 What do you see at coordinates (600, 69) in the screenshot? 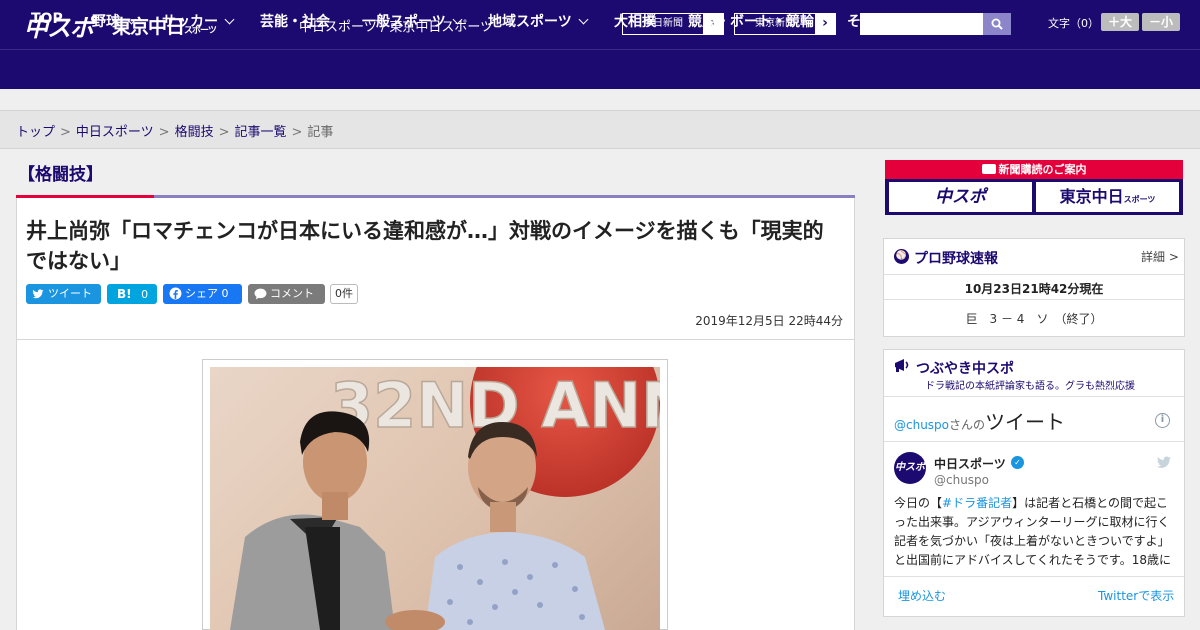
I see `main-nav` at bounding box center [600, 69].